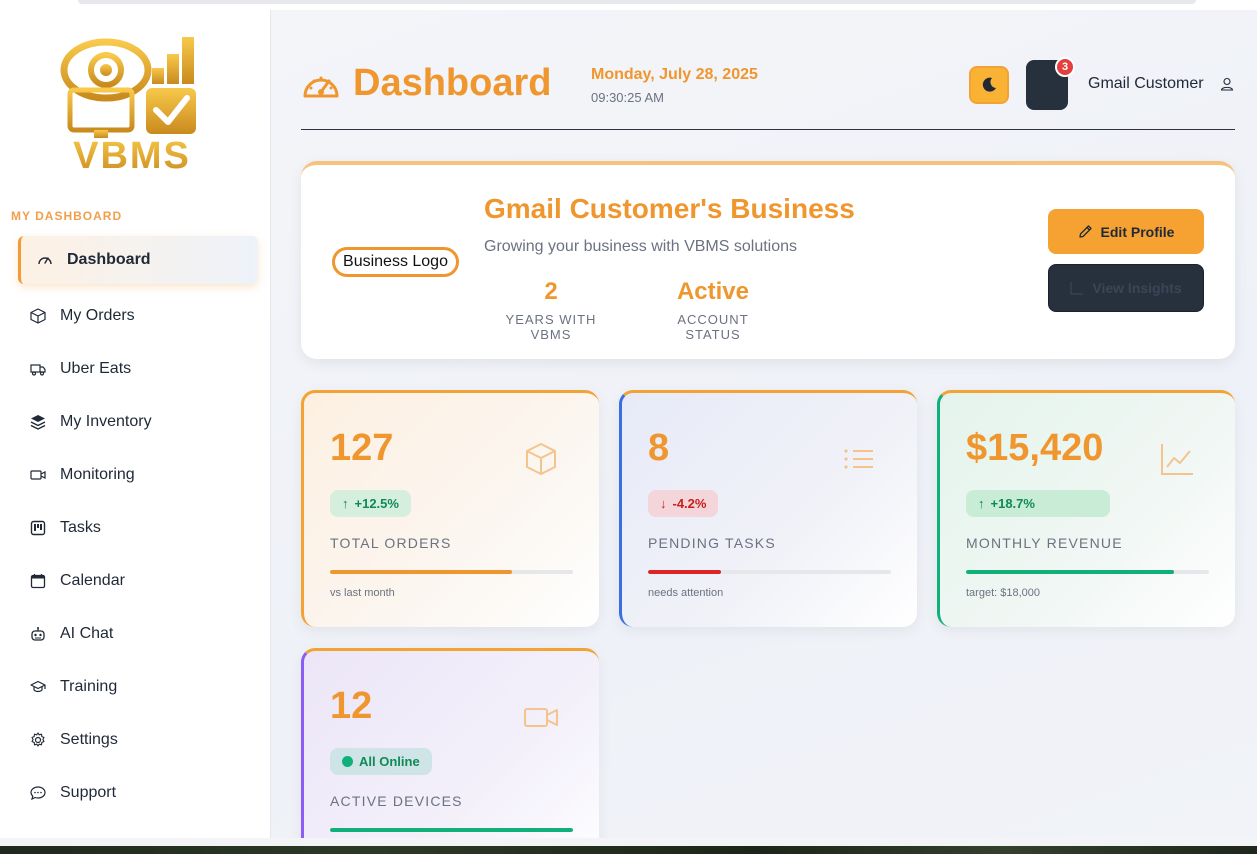  I want to click on desktop-background-strip, so click(628, 846).